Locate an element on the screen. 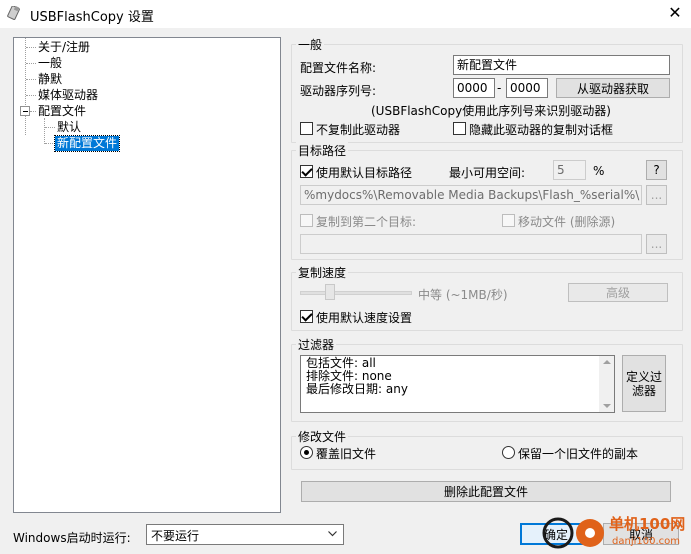  speed-slider-track is located at coordinates (356, 293).